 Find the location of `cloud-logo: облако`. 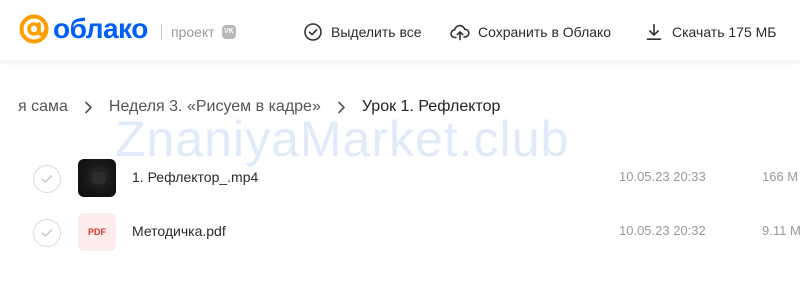

cloud-logo: облако is located at coordinates (83, 29).